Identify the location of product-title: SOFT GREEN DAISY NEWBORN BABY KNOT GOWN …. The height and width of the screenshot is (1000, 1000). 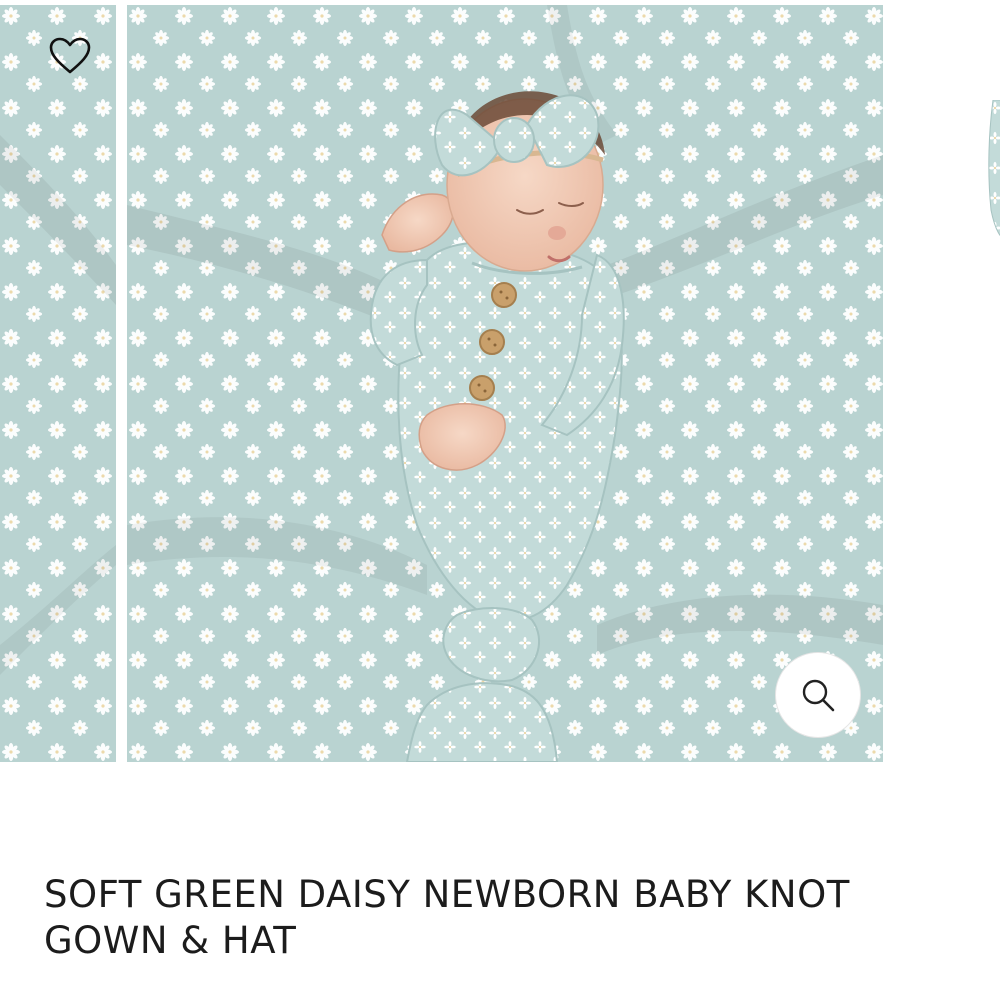
(447, 917).